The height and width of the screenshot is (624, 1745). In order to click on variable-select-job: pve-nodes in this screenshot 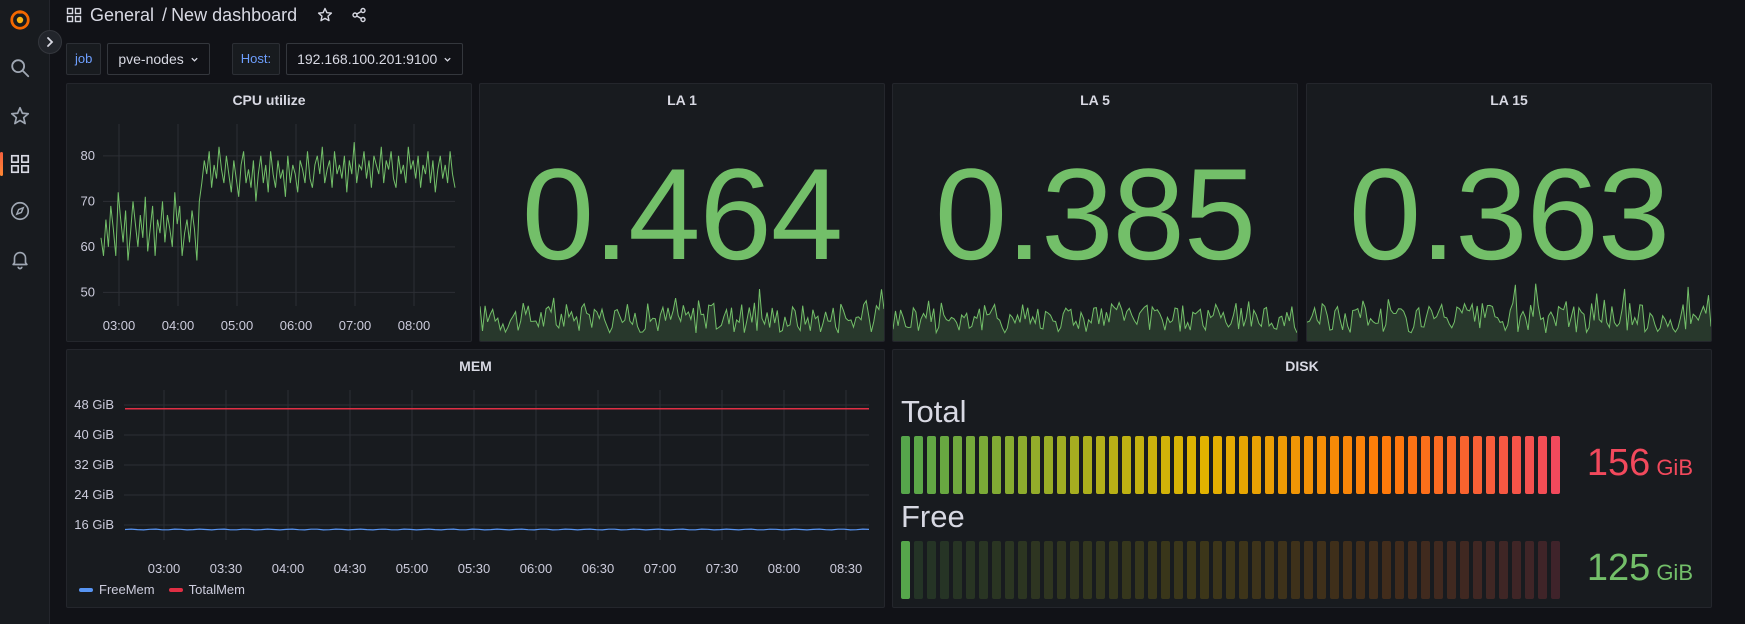, I will do `click(158, 59)`.